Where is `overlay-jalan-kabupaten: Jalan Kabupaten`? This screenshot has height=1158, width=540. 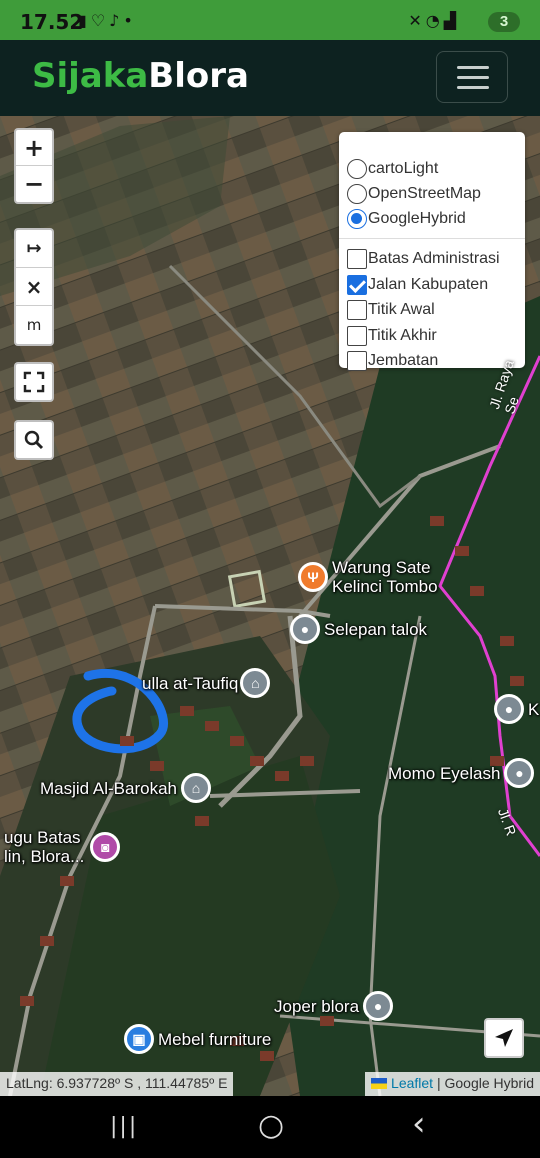 overlay-jalan-kabupaten: Jalan Kabupaten is located at coordinates (417, 285).